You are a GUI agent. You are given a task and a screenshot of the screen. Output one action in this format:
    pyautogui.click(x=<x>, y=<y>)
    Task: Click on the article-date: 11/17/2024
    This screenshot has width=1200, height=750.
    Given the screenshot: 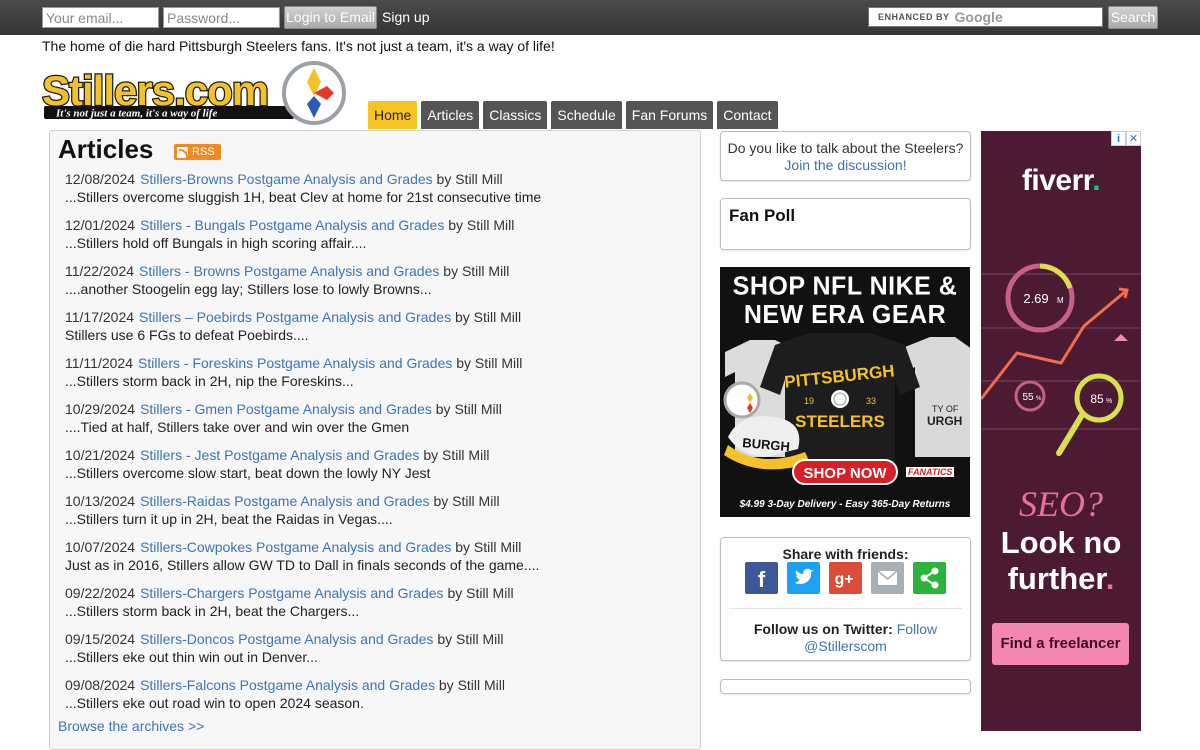 What is the action you would take?
    pyautogui.click(x=100, y=317)
    